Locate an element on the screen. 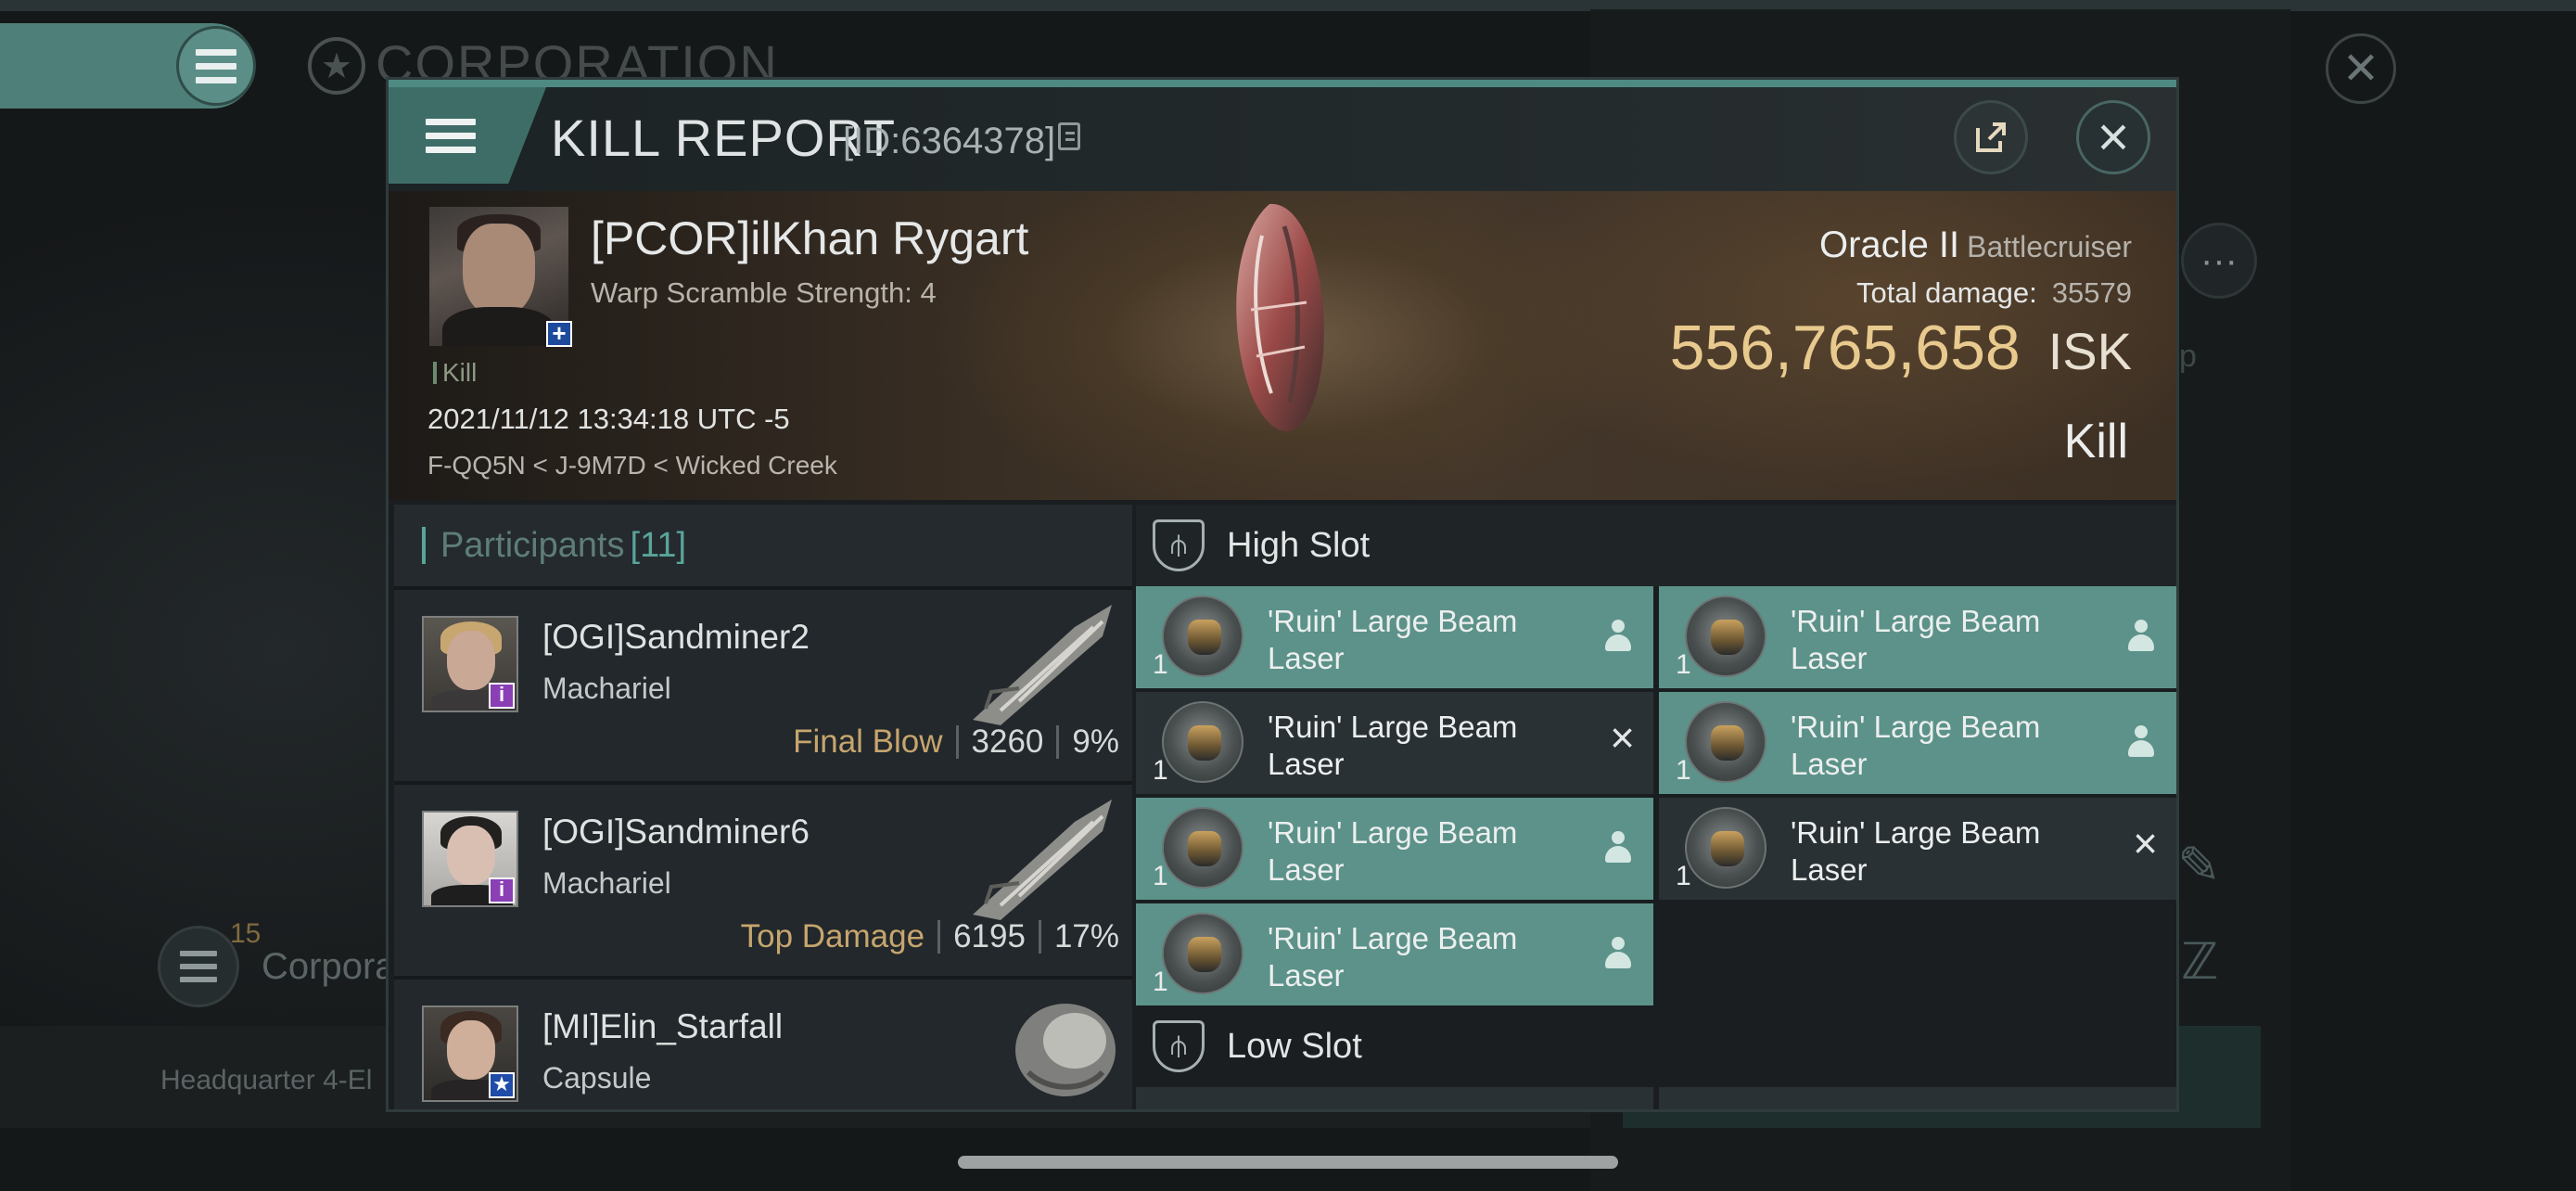 The width and height of the screenshot is (2576, 1191). participant-percent: 17% is located at coordinates (1086, 936).